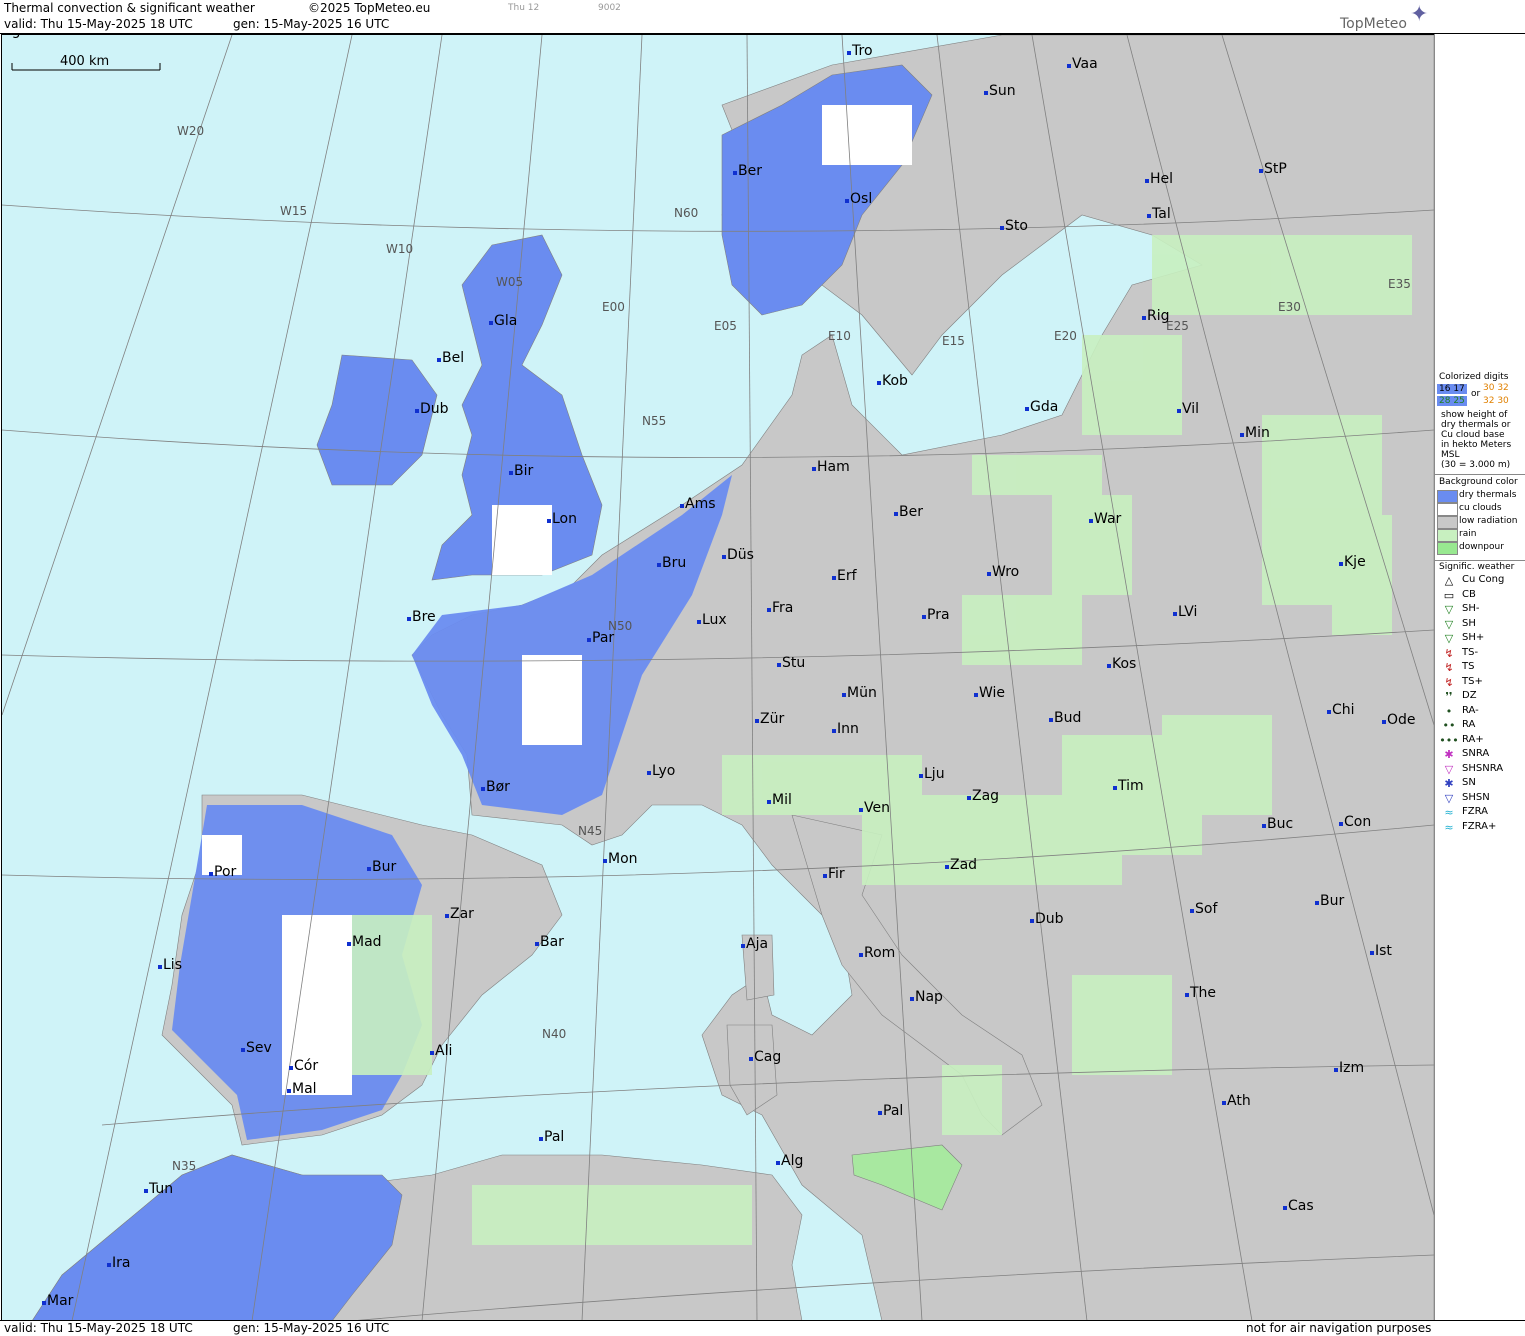 The height and width of the screenshot is (1336, 1525). Describe the element at coordinates (1351, 1068) in the screenshot. I see `city-label-izm: Izm` at that location.